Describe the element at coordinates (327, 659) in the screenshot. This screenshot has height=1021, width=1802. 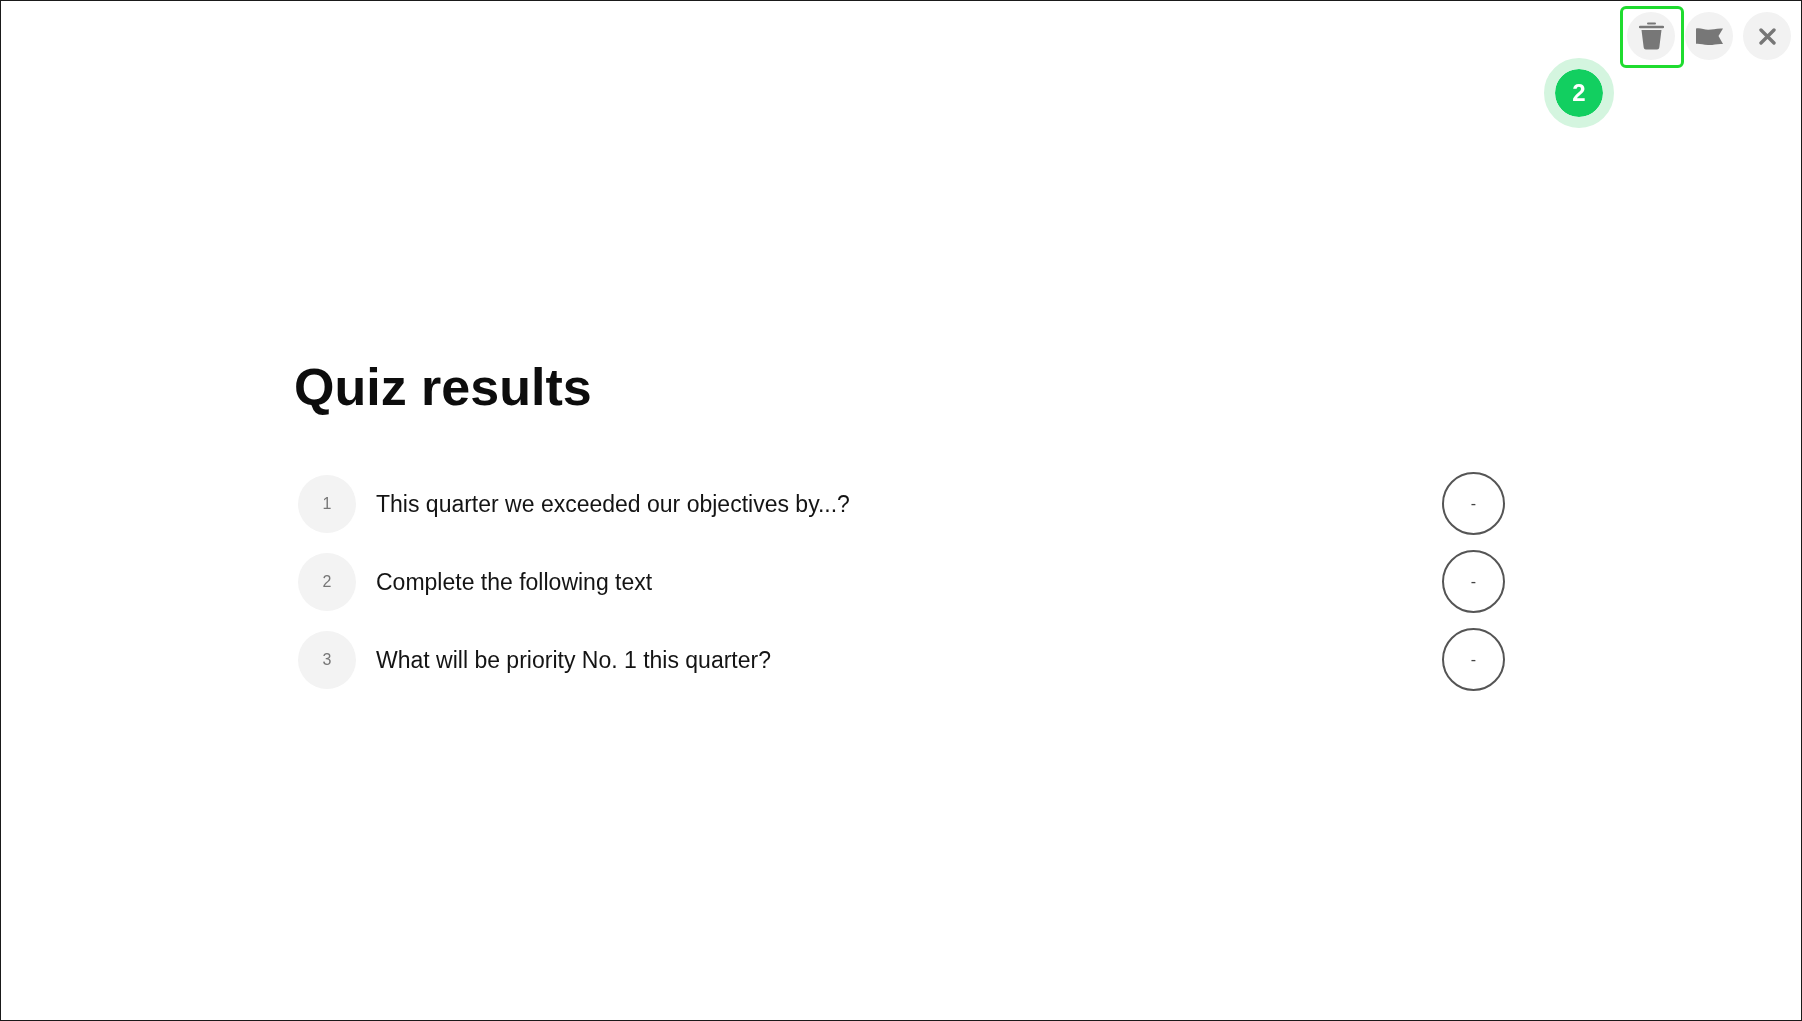
I see `question-number: 3` at that location.